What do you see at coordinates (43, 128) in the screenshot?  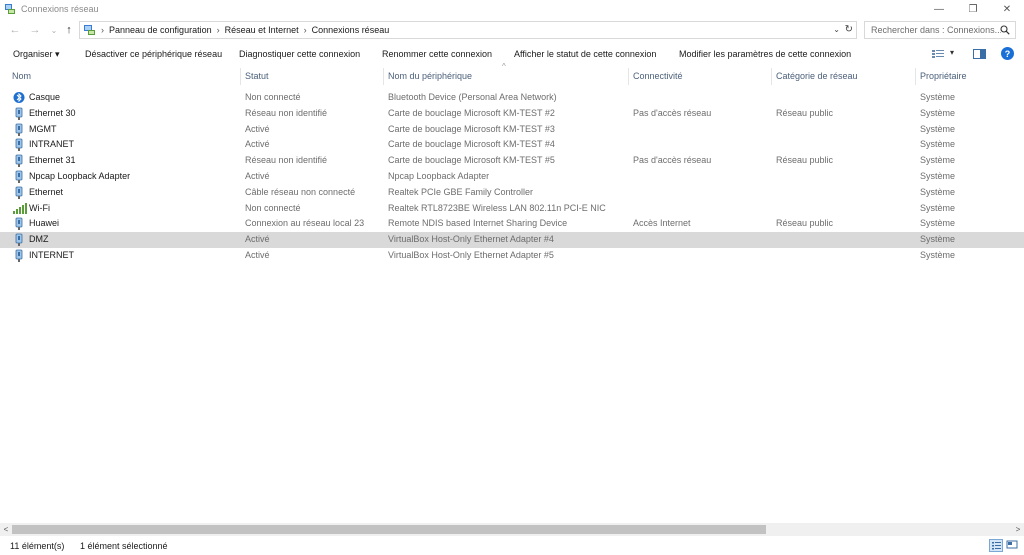 I see `cell-name: MGMT` at bounding box center [43, 128].